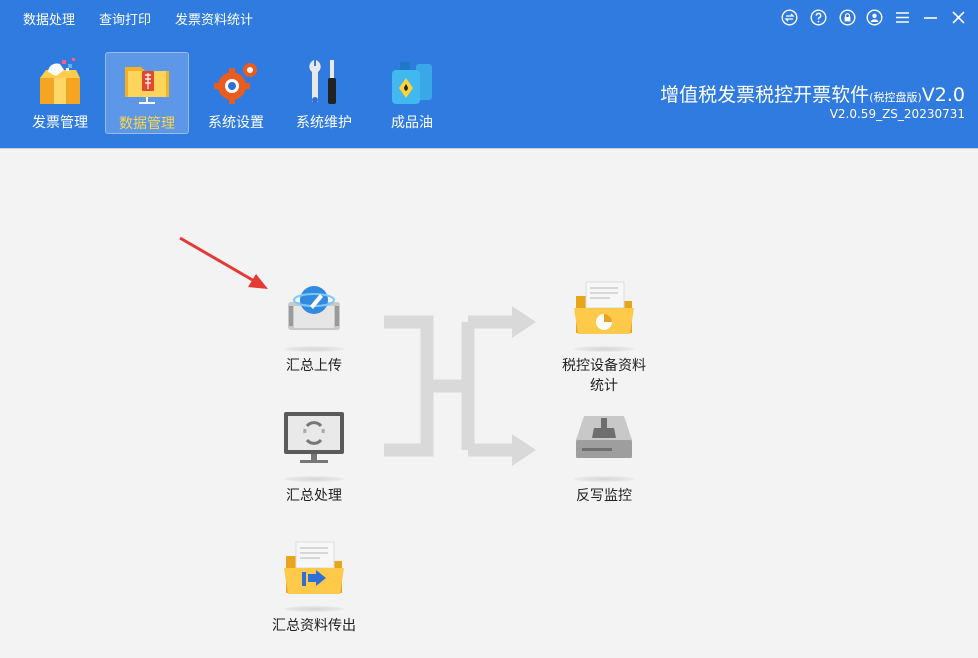  Describe the element at coordinates (524, 322) in the screenshot. I see `flow-arrowhead-top` at that location.